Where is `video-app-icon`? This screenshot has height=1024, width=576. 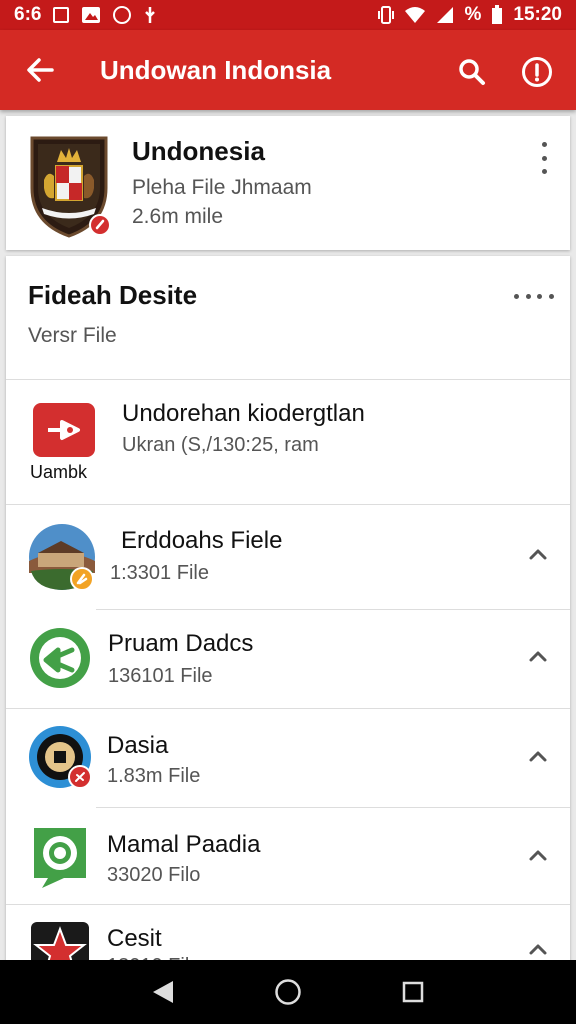 video-app-icon is located at coordinates (64, 430).